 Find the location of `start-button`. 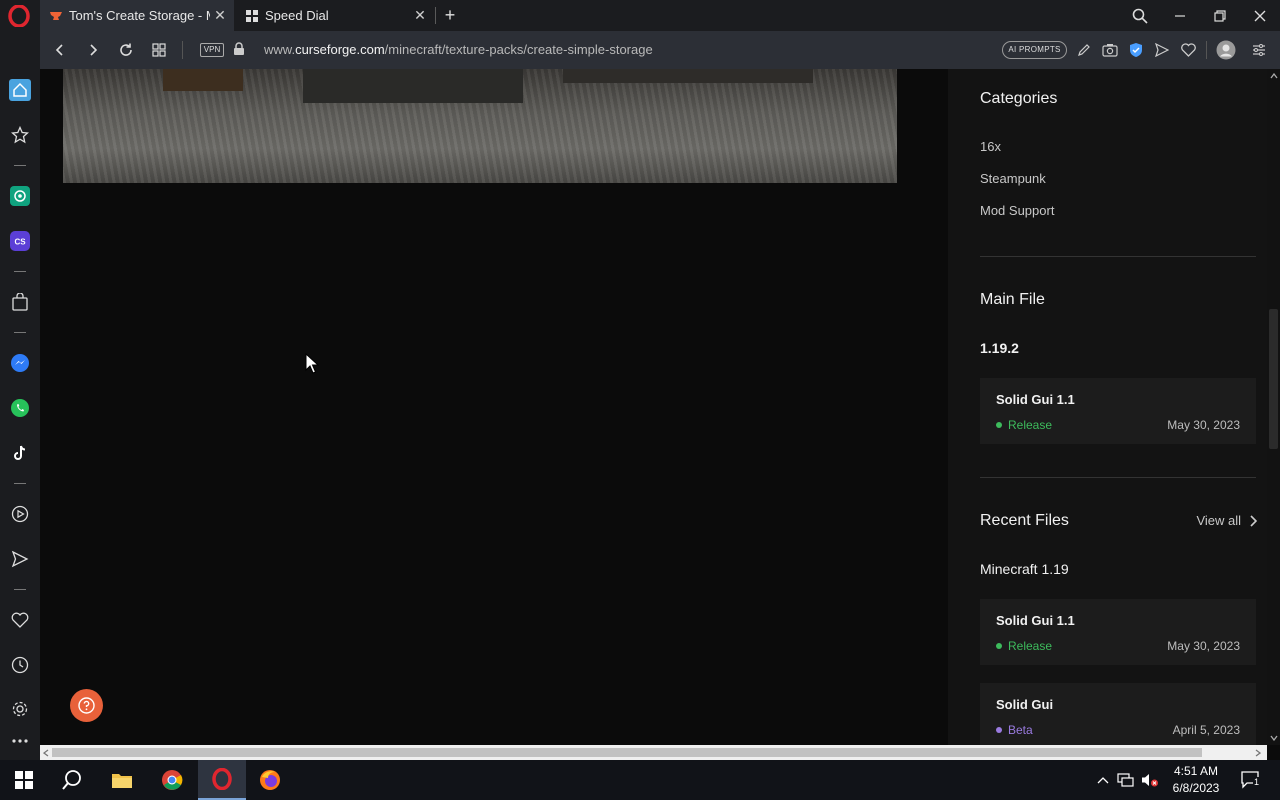

start-button is located at coordinates (24, 780).